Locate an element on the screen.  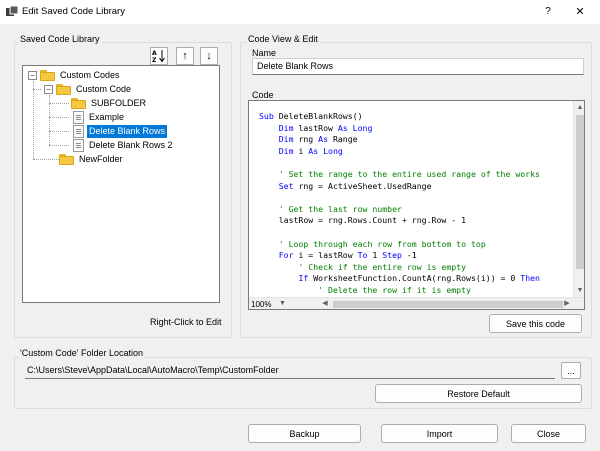
zoom-level: 100% is located at coordinates (266, 304).